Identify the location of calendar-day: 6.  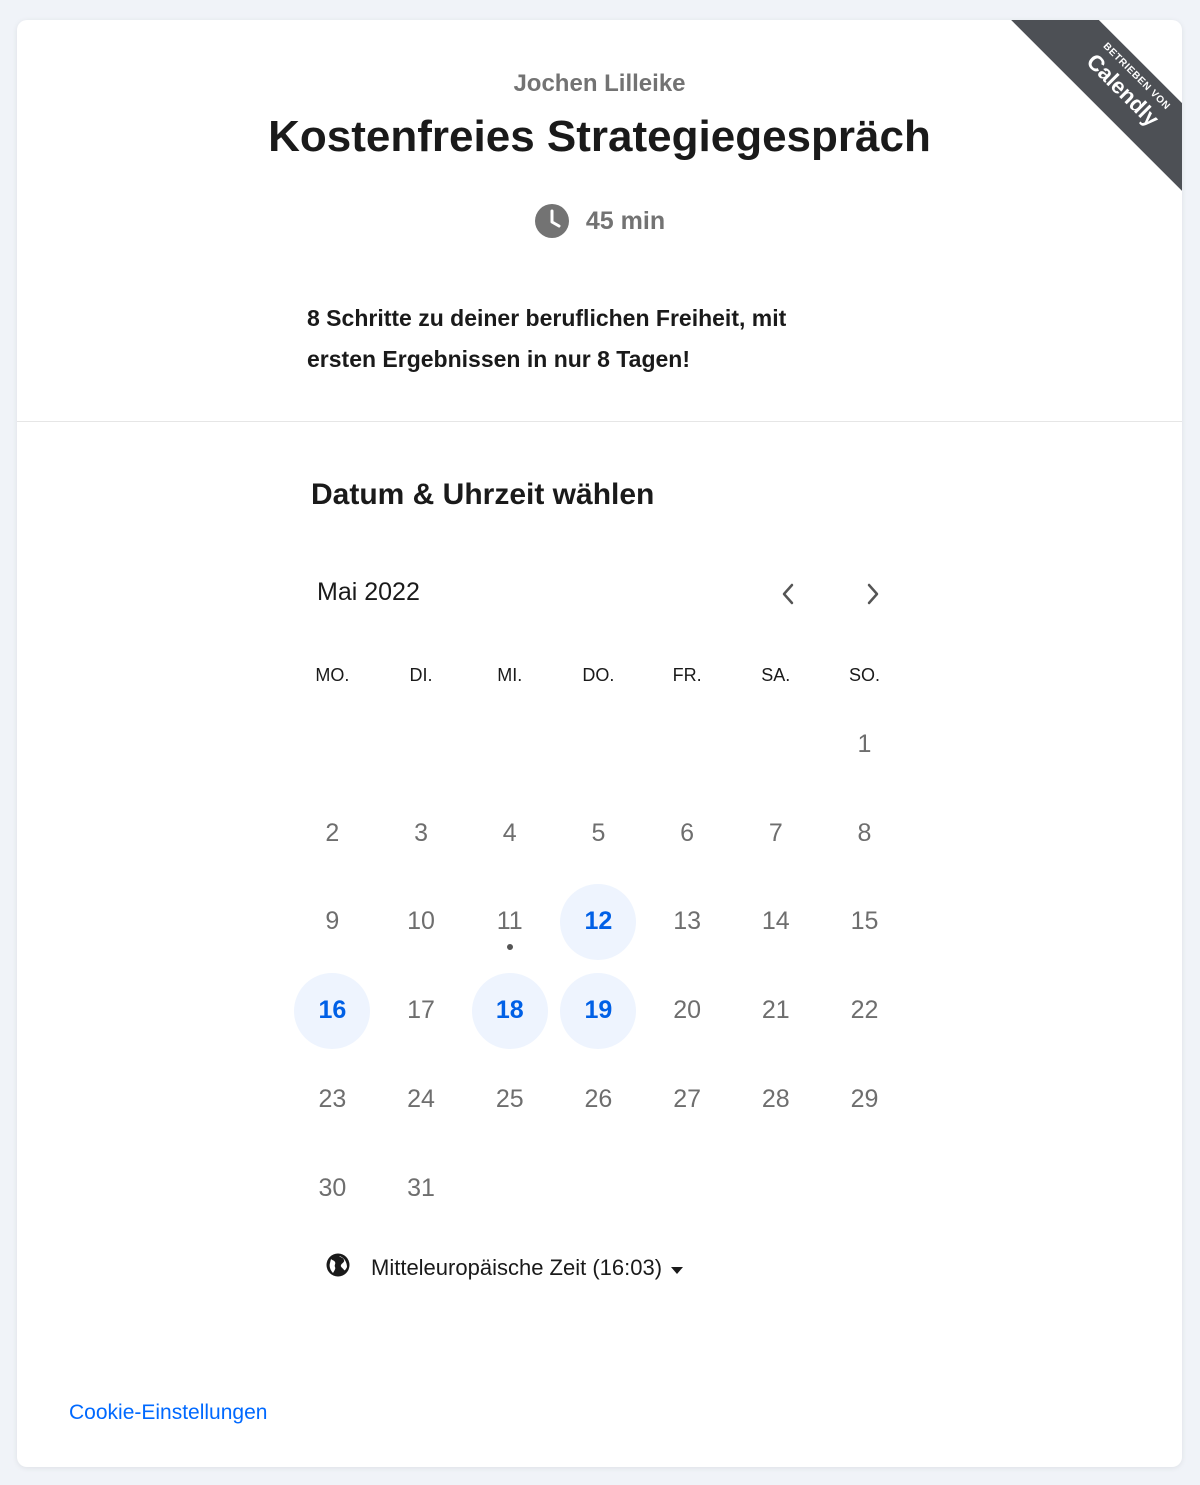
(687, 833).